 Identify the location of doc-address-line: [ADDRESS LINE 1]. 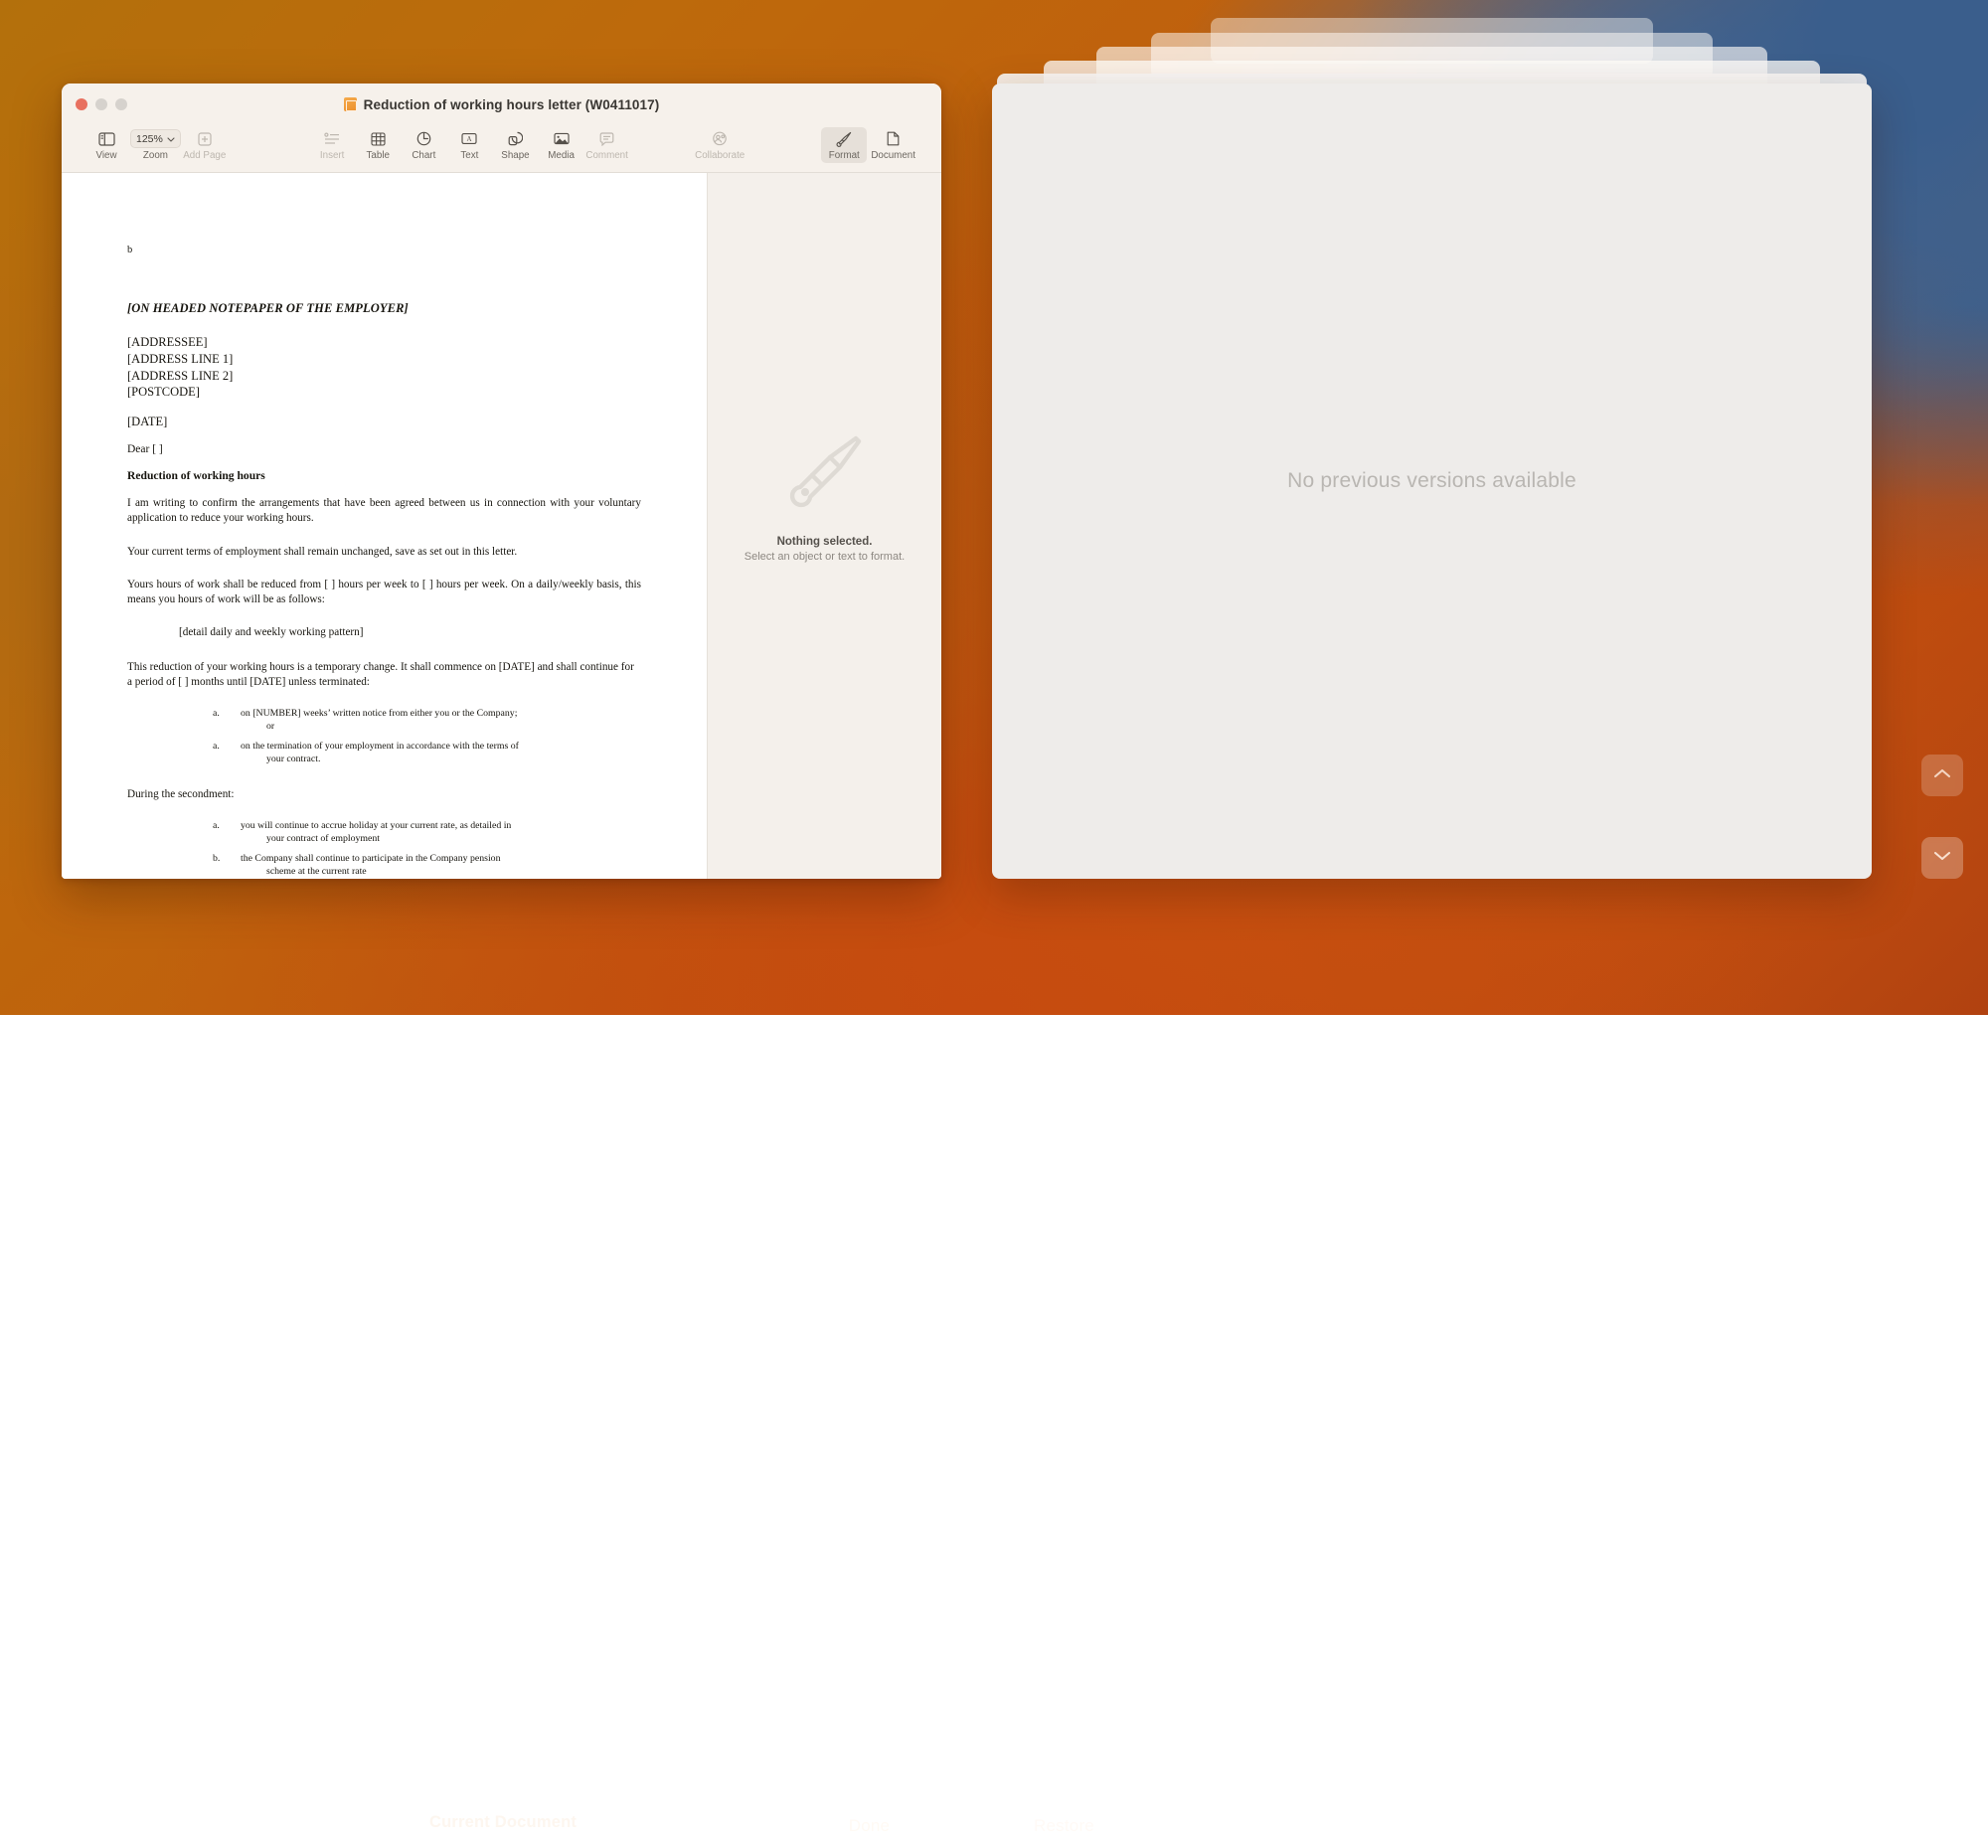
(384, 359).